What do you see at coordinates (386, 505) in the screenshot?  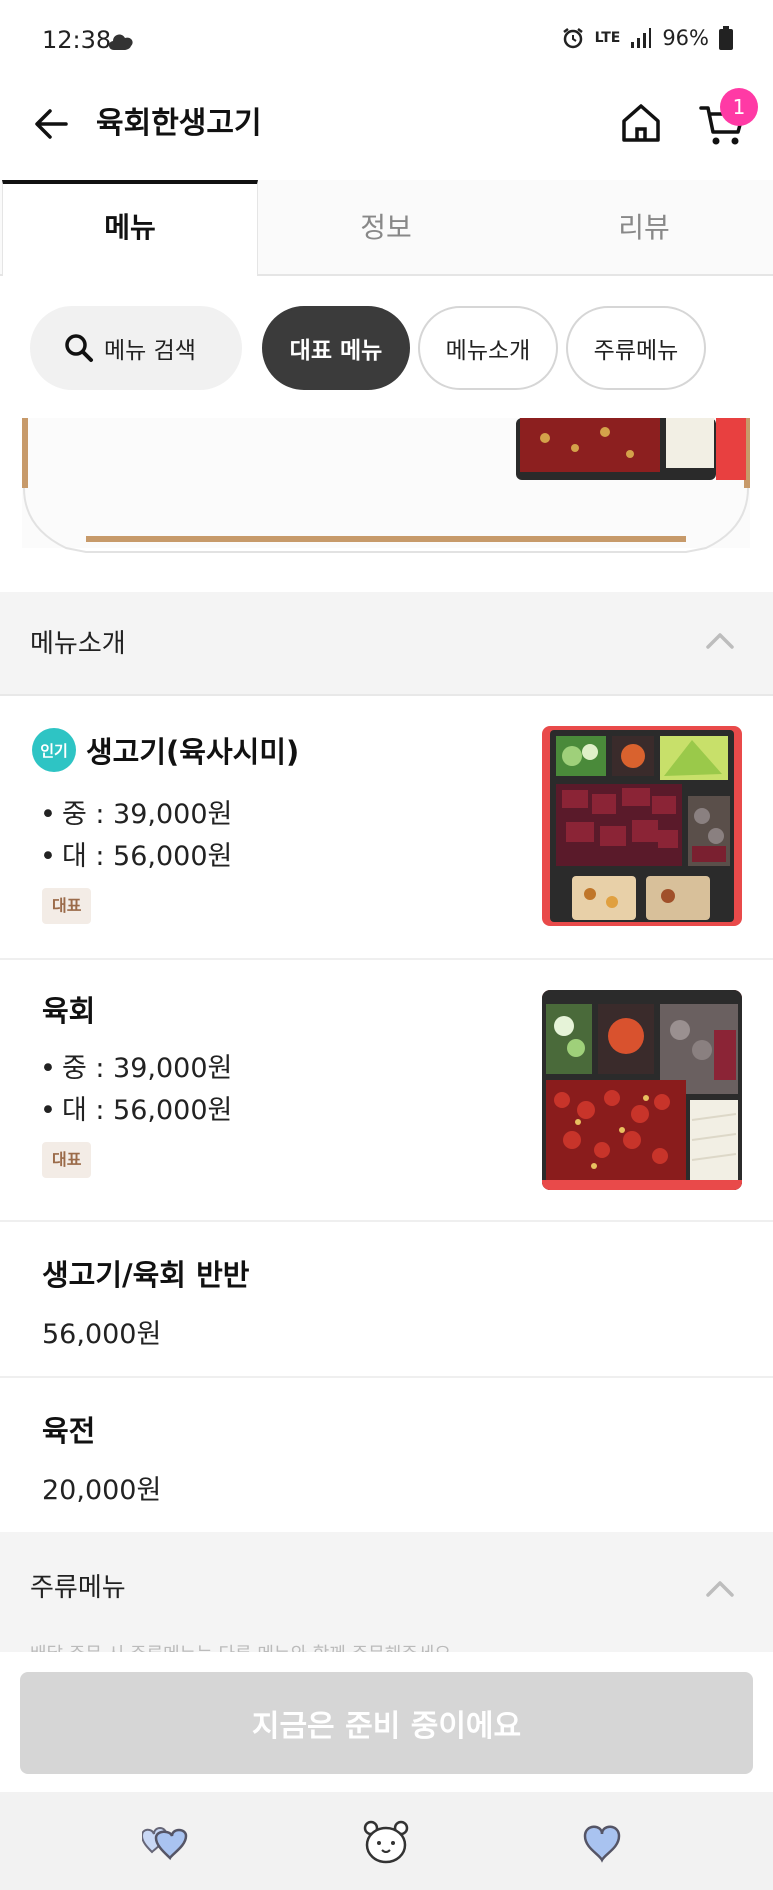 I see `store-banner-image` at bounding box center [386, 505].